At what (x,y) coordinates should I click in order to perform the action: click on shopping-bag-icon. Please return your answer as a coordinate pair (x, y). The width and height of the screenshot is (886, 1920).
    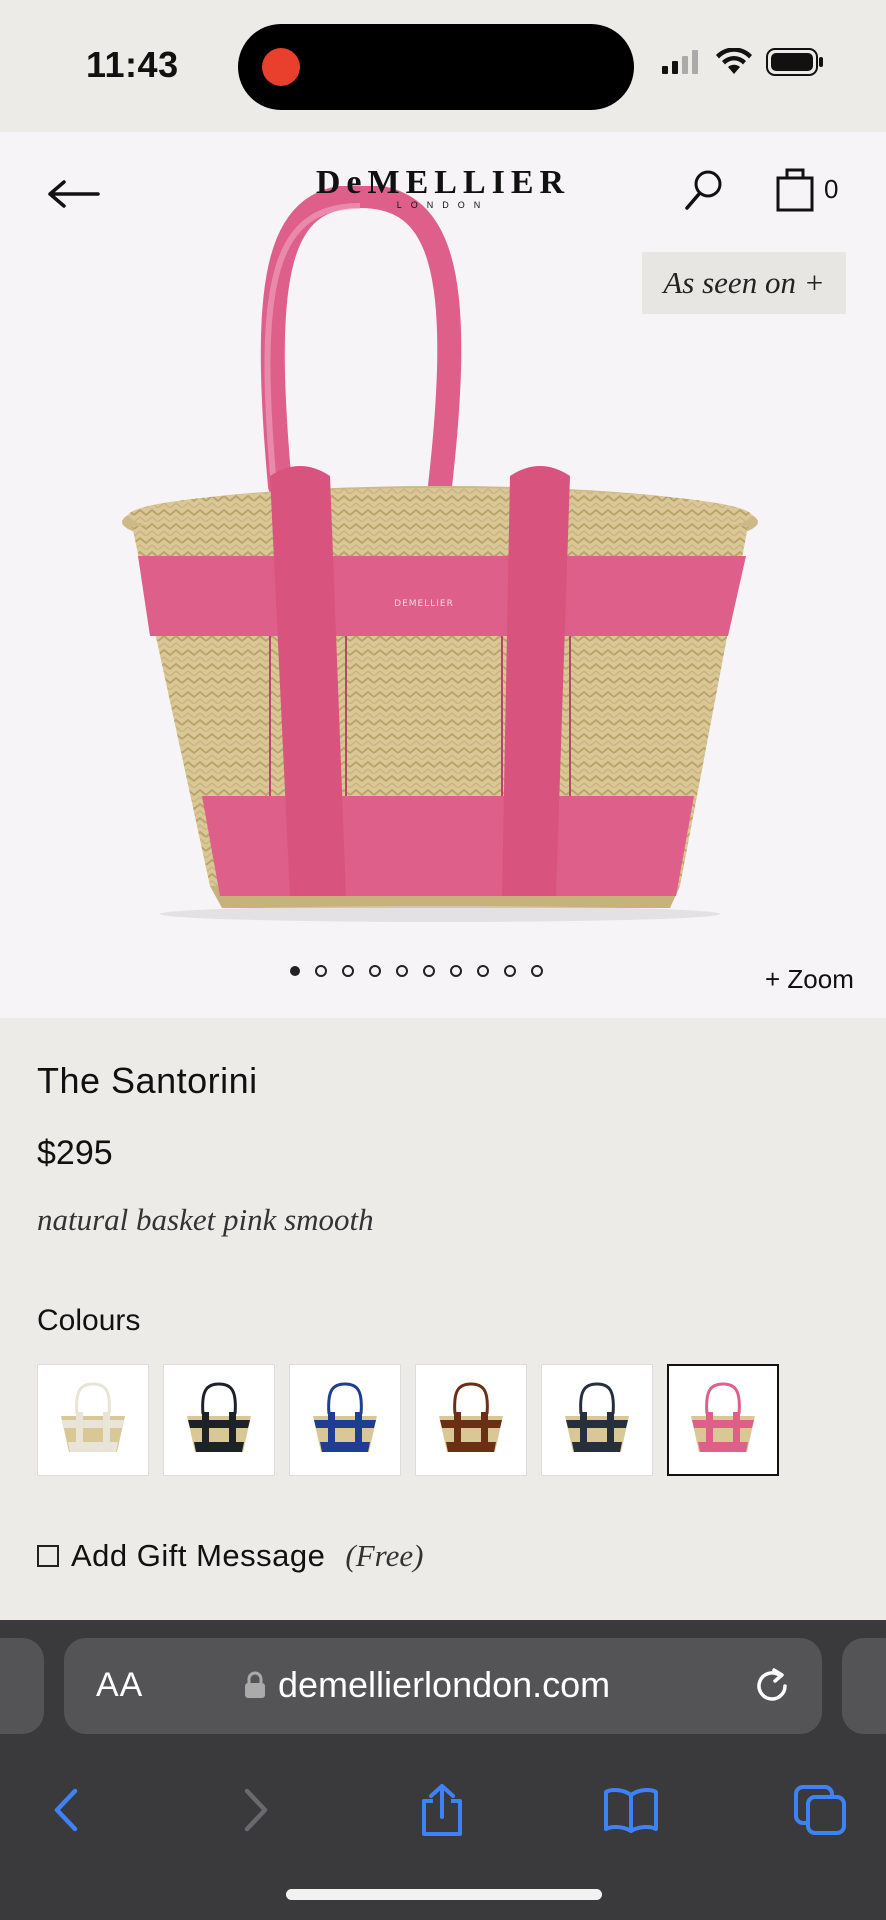
    Looking at the image, I should click on (795, 190).